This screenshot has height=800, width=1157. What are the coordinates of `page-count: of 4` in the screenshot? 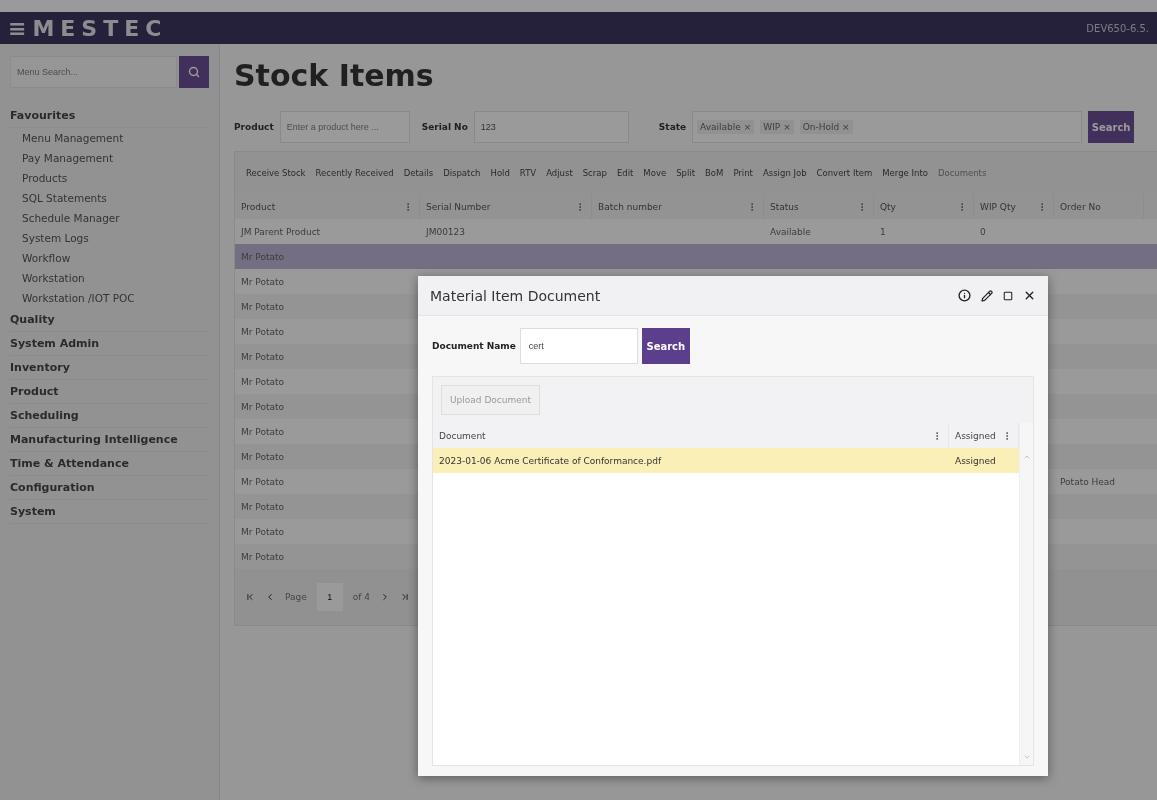 It's located at (361, 597).